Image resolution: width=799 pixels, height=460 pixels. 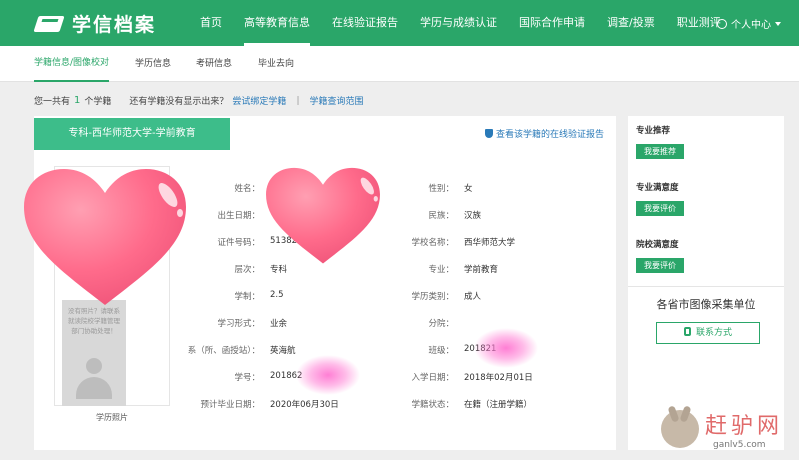 What do you see at coordinates (51, 23) in the screenshot?
I see `logo-icon` at bounding box center [51, 23].